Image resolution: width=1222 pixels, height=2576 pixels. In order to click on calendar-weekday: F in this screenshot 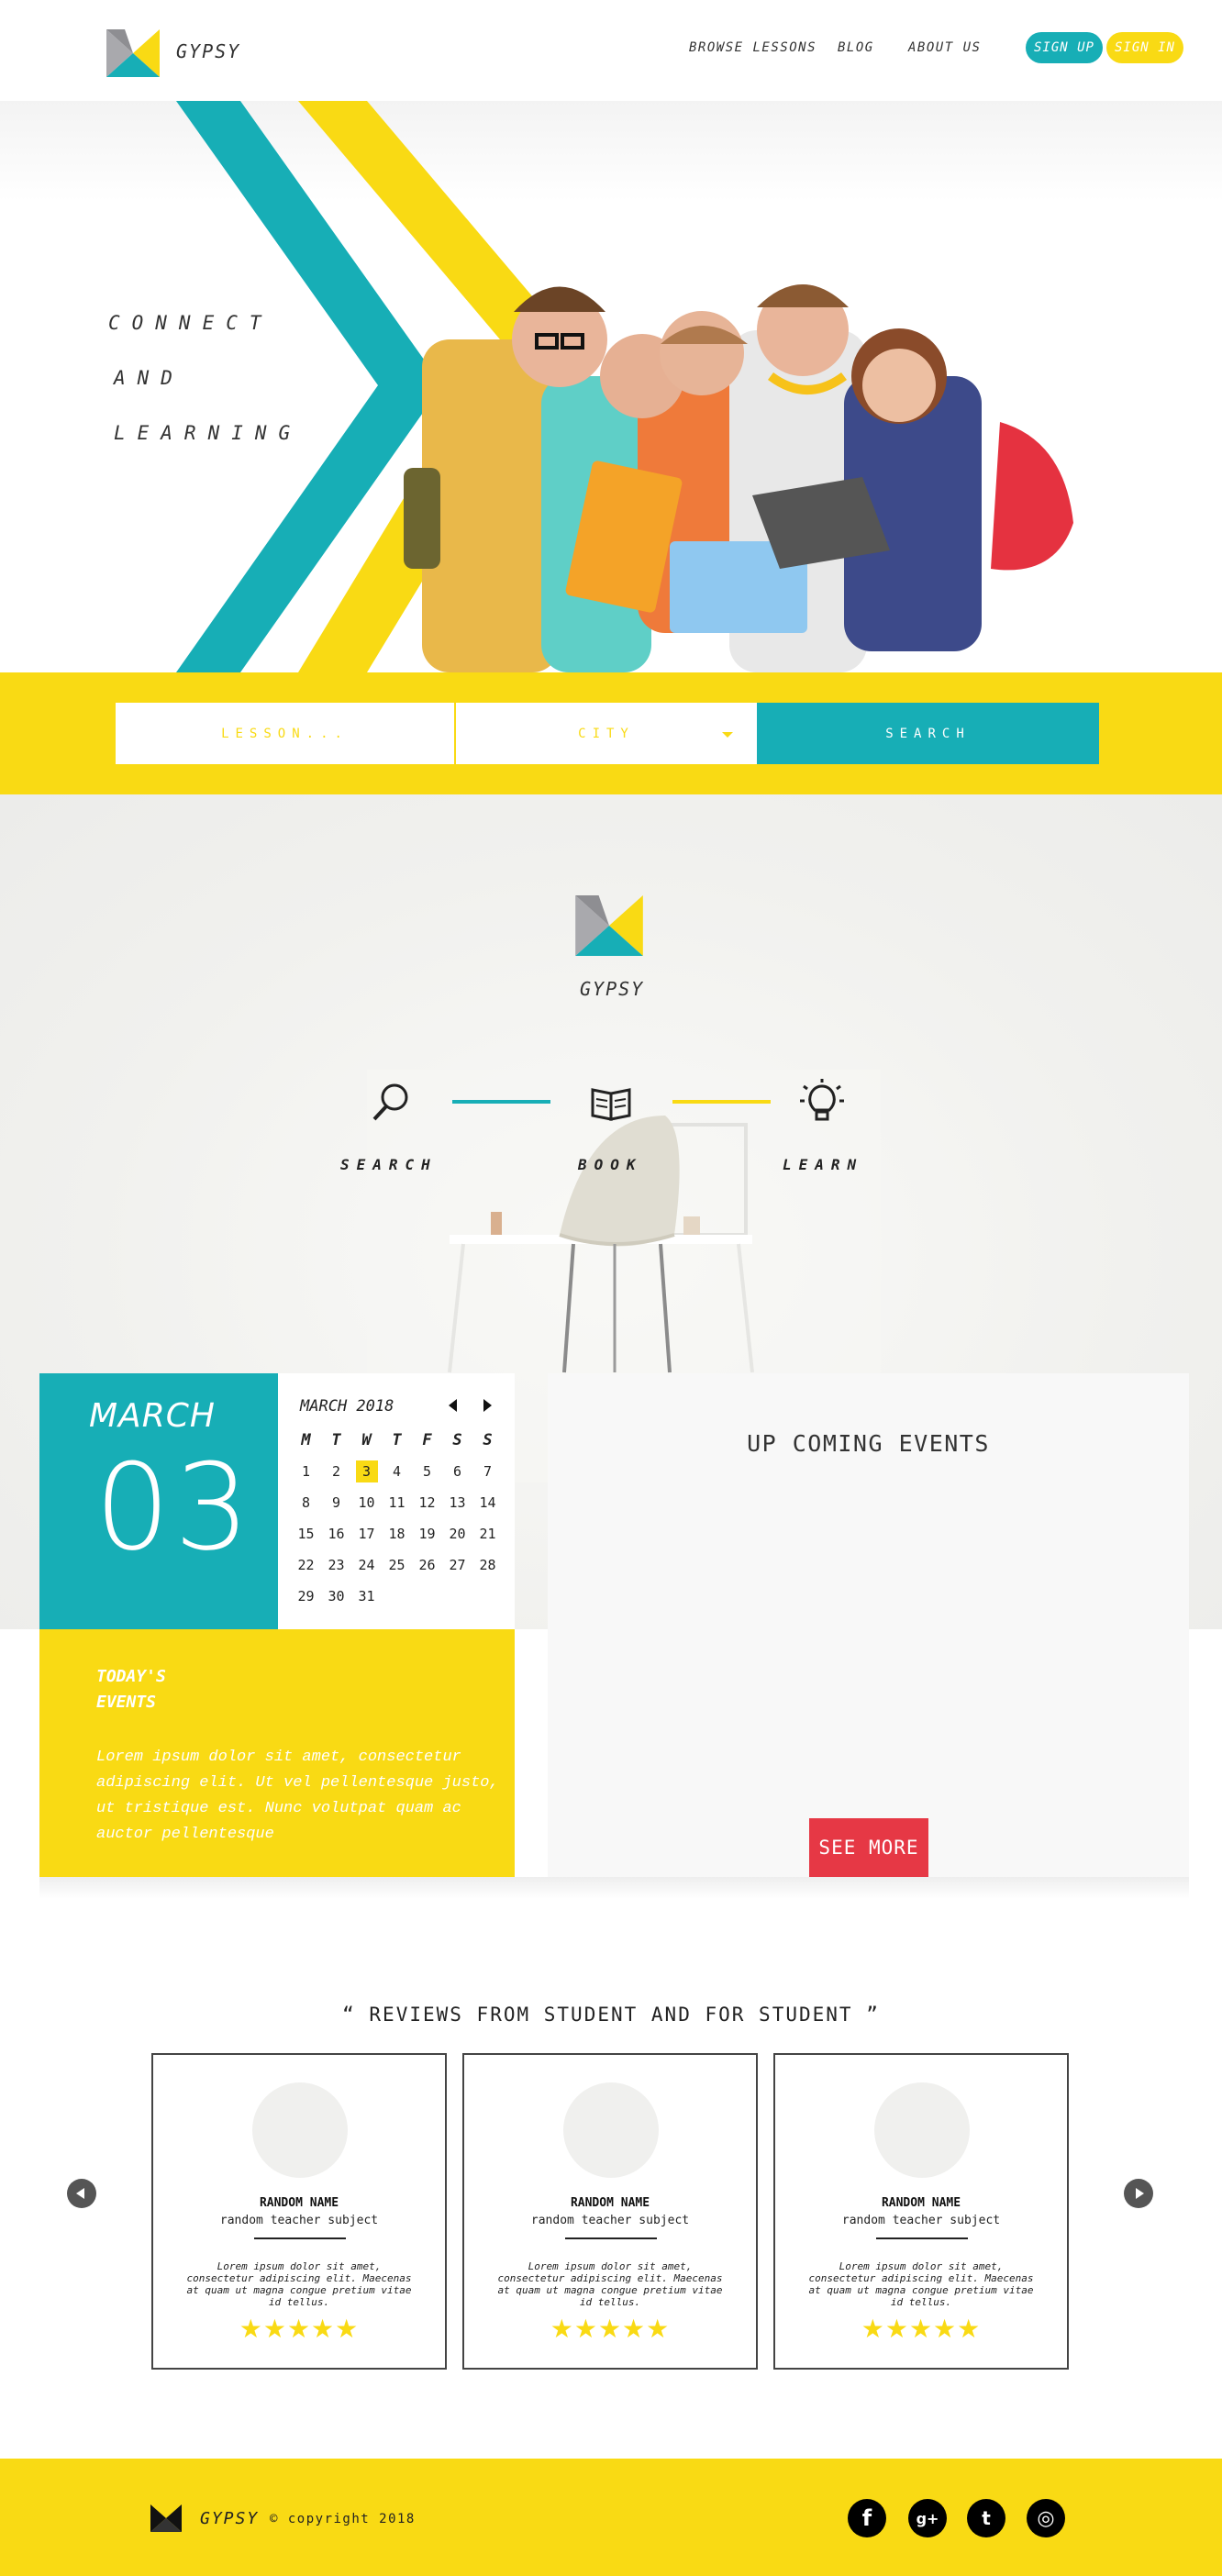, I will do `click(427, 1440)`.